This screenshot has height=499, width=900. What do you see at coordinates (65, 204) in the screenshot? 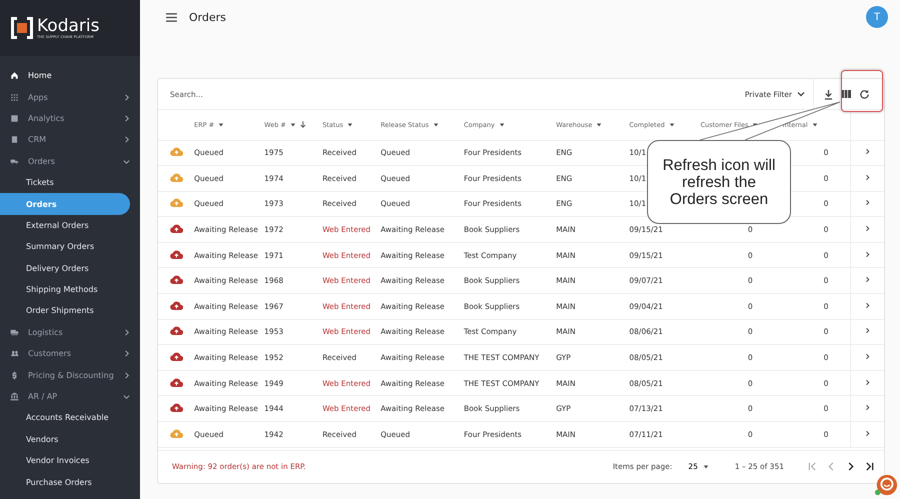
I see `nav-subitem: Orders` at bounding box center [65, 204].